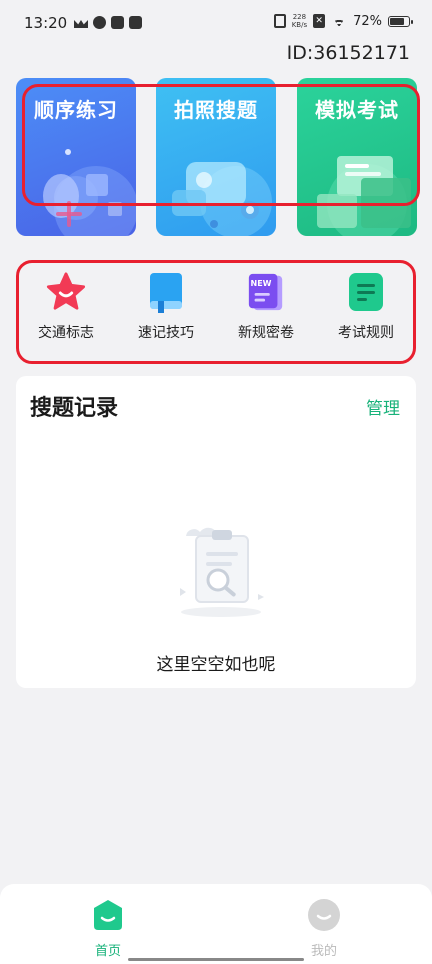 The height and width of the screenshot is (964, 432). I want to click on star-icon, so click(66, 292).